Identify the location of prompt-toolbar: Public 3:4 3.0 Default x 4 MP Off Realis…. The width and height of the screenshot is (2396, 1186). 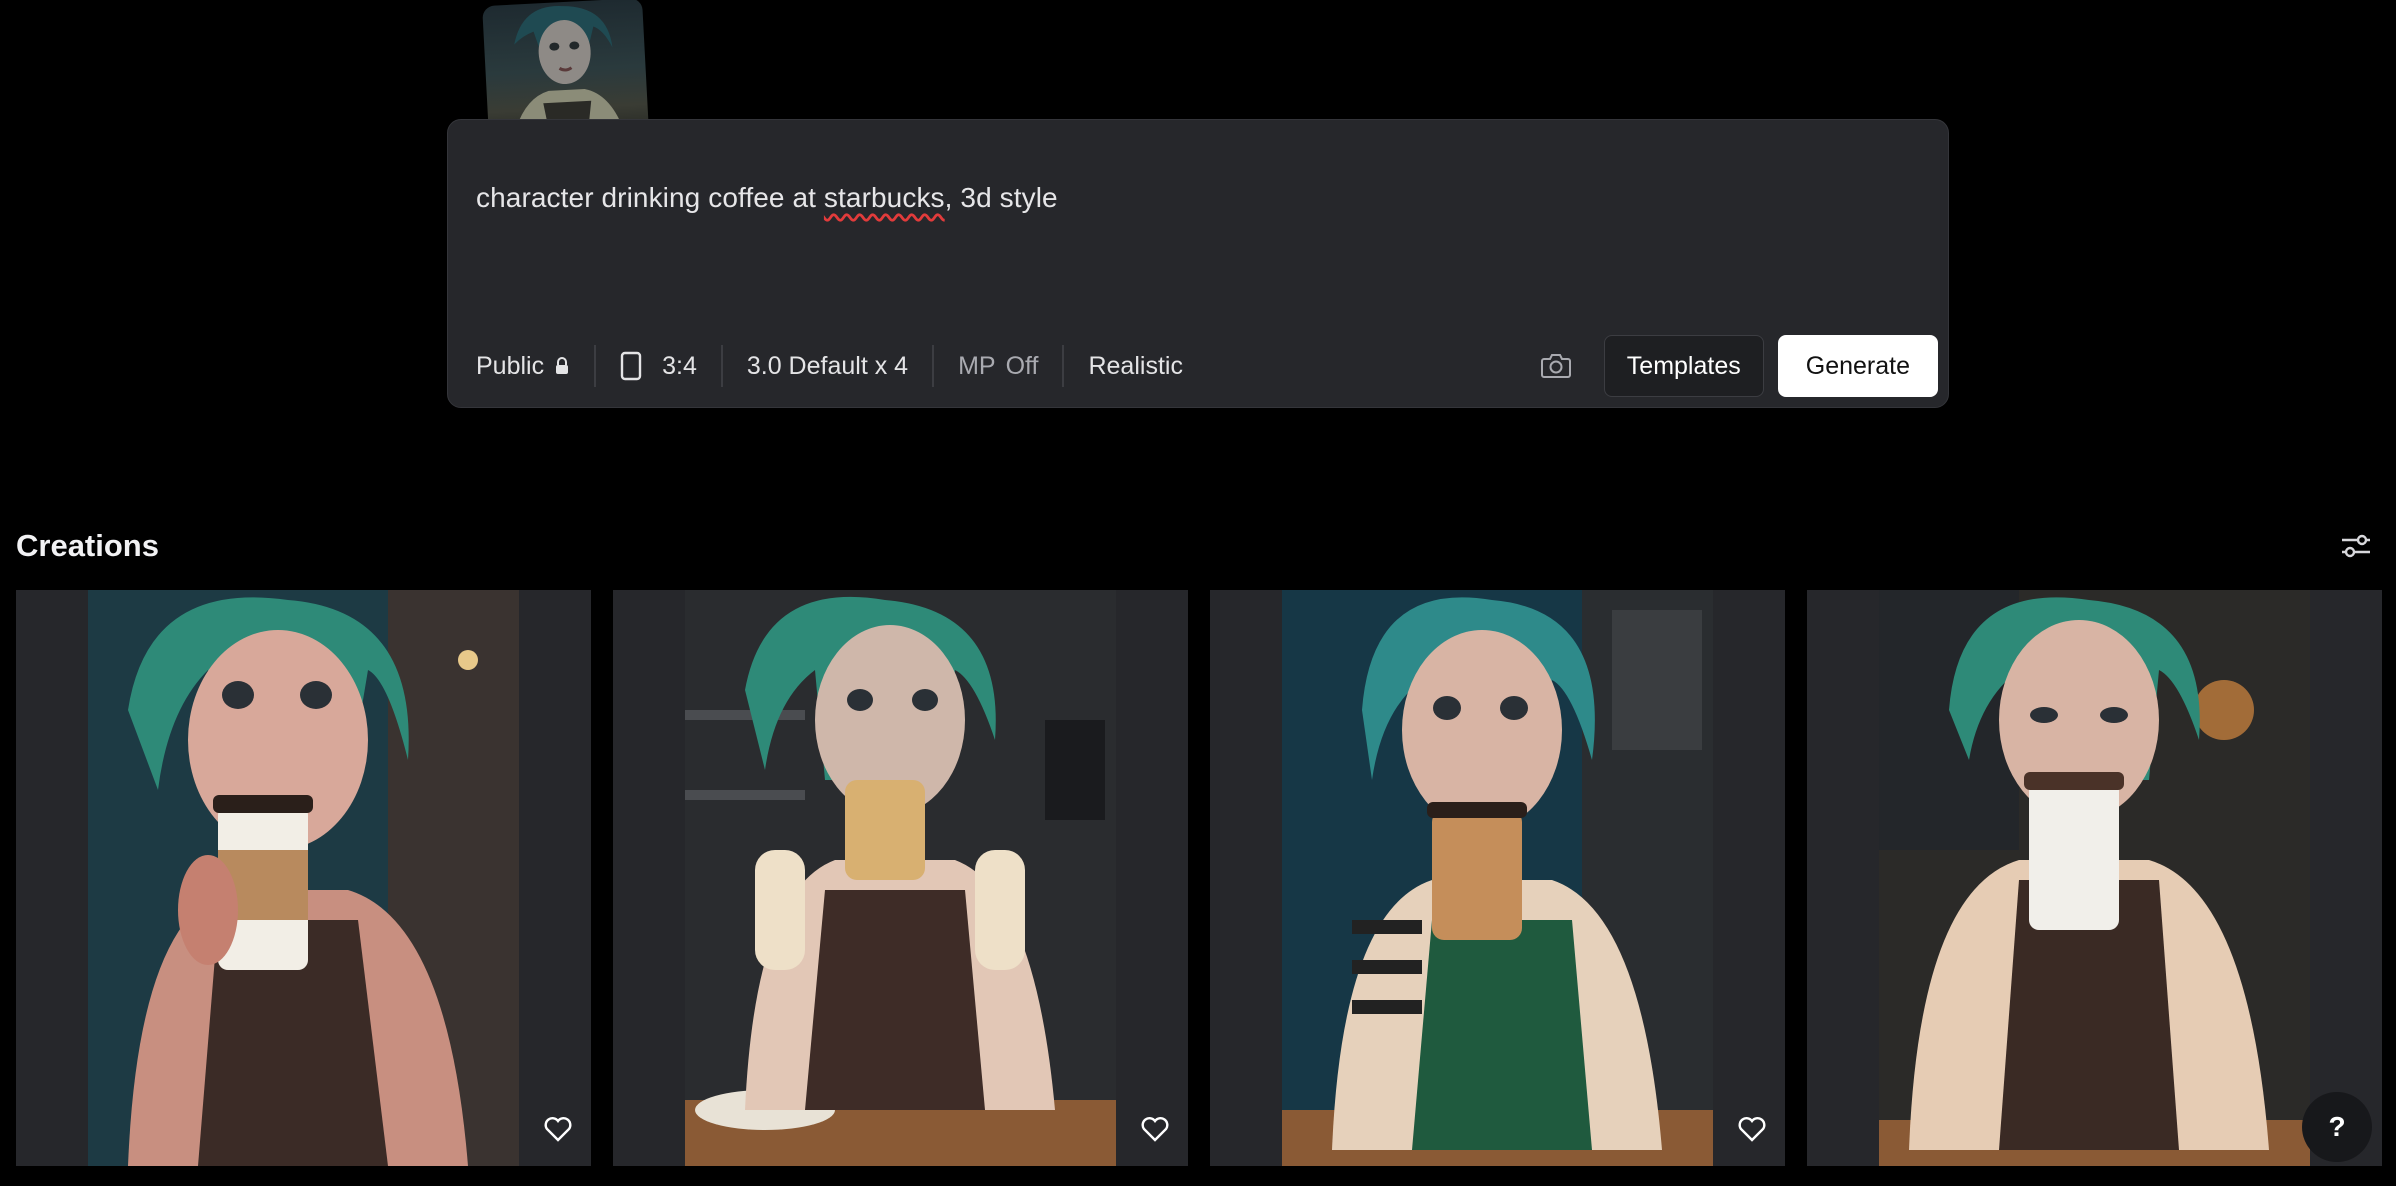
(1207, 366).